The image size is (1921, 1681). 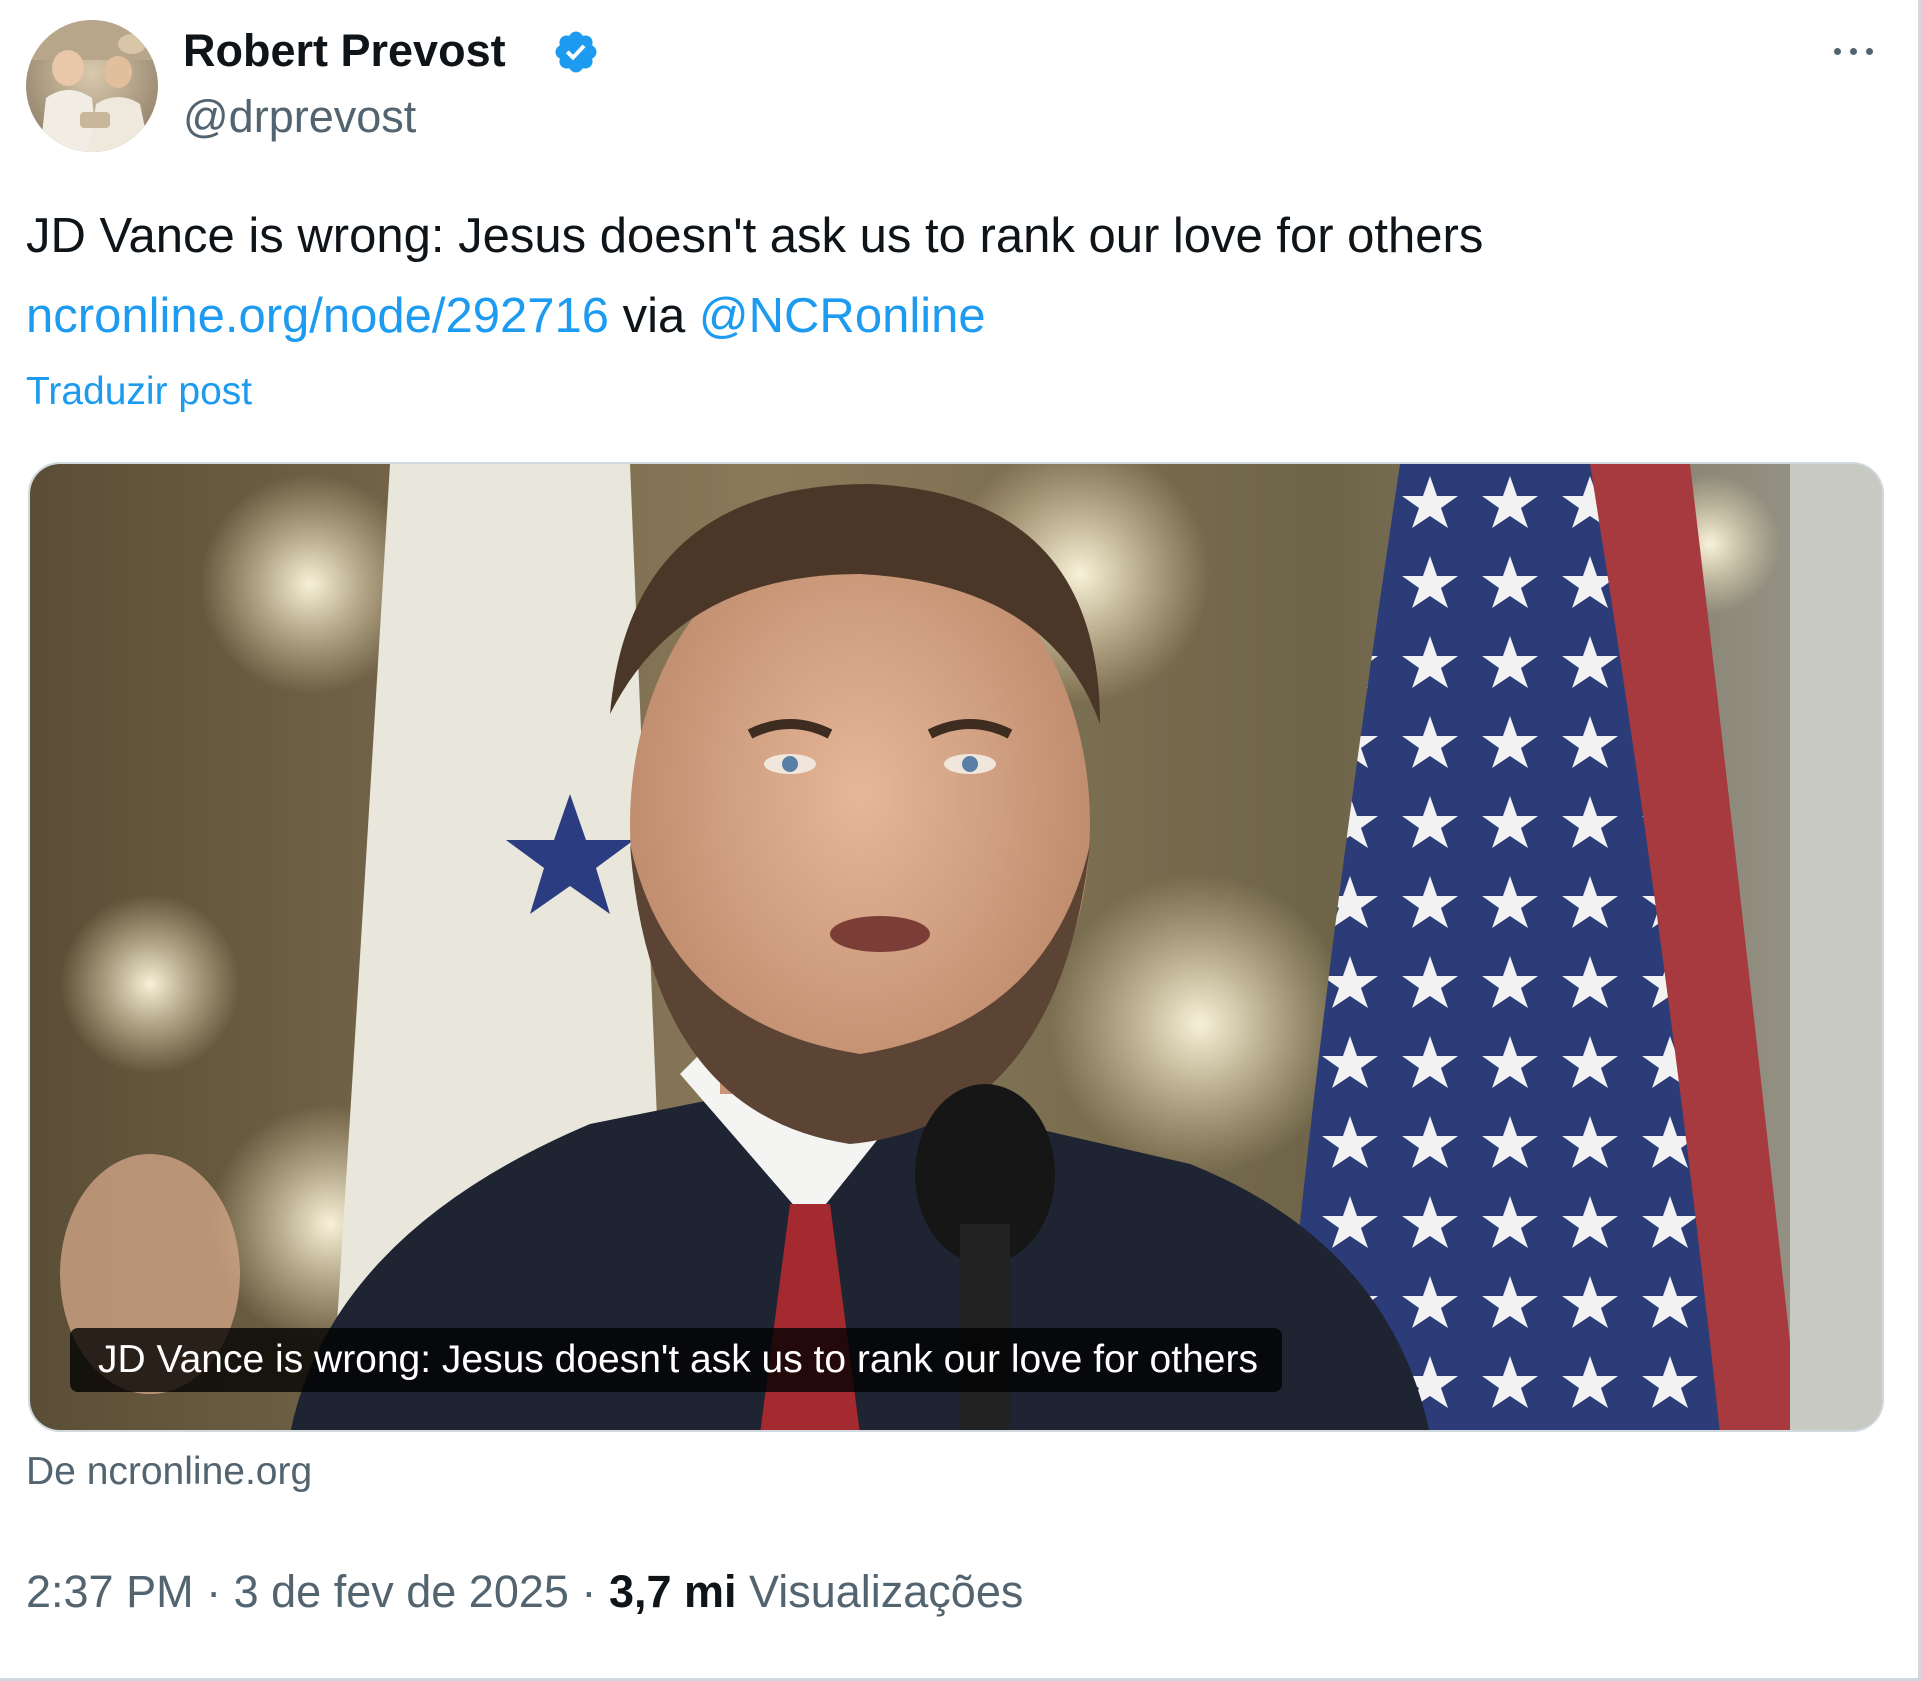 What do you see at coordinates (886, 1591) in the screenshot?
I see `views-label: Visualizações` at bounding box center [886, 1591].